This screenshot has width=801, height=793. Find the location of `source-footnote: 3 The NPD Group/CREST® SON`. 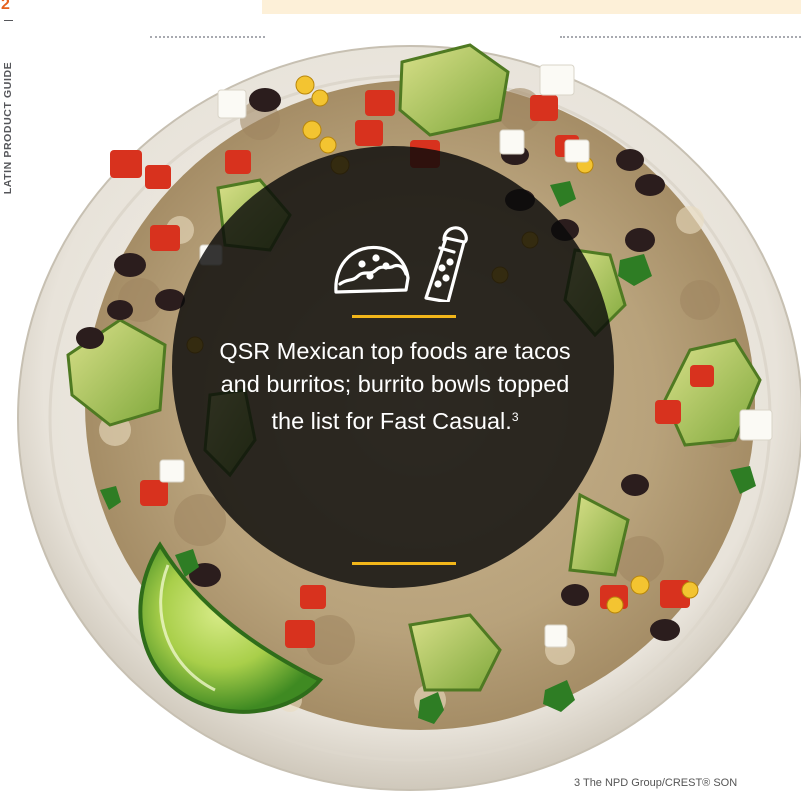

source-footnote: 3 The NPD Group/CREST® SON is located at coordinates (656, 783).